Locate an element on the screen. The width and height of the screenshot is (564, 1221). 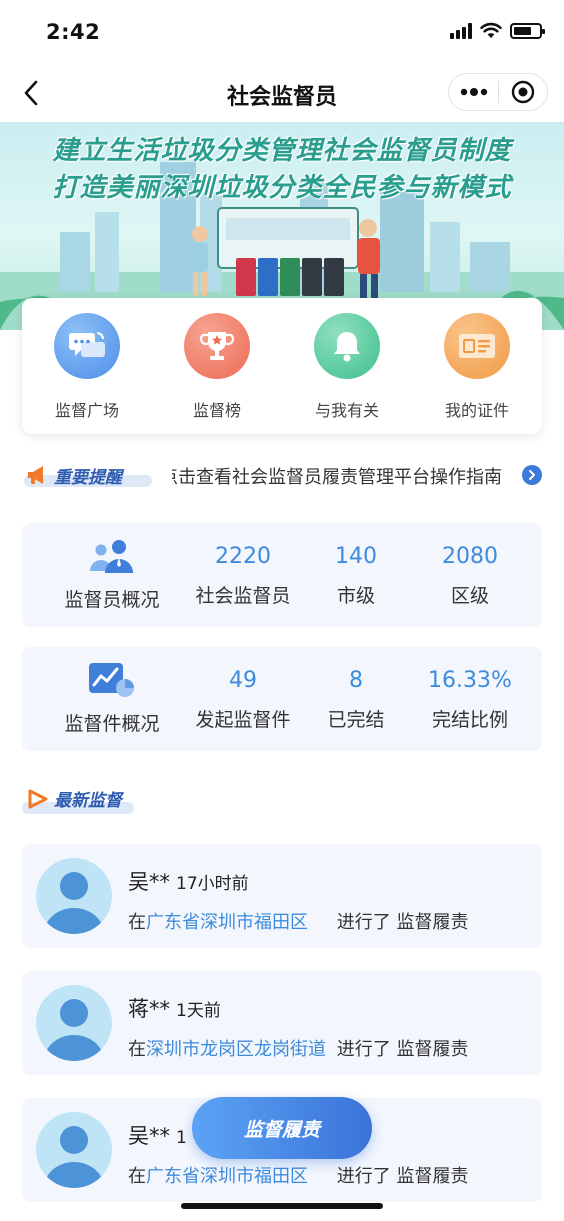
stat-label: 已完结 is located at coordinates (356, 720).